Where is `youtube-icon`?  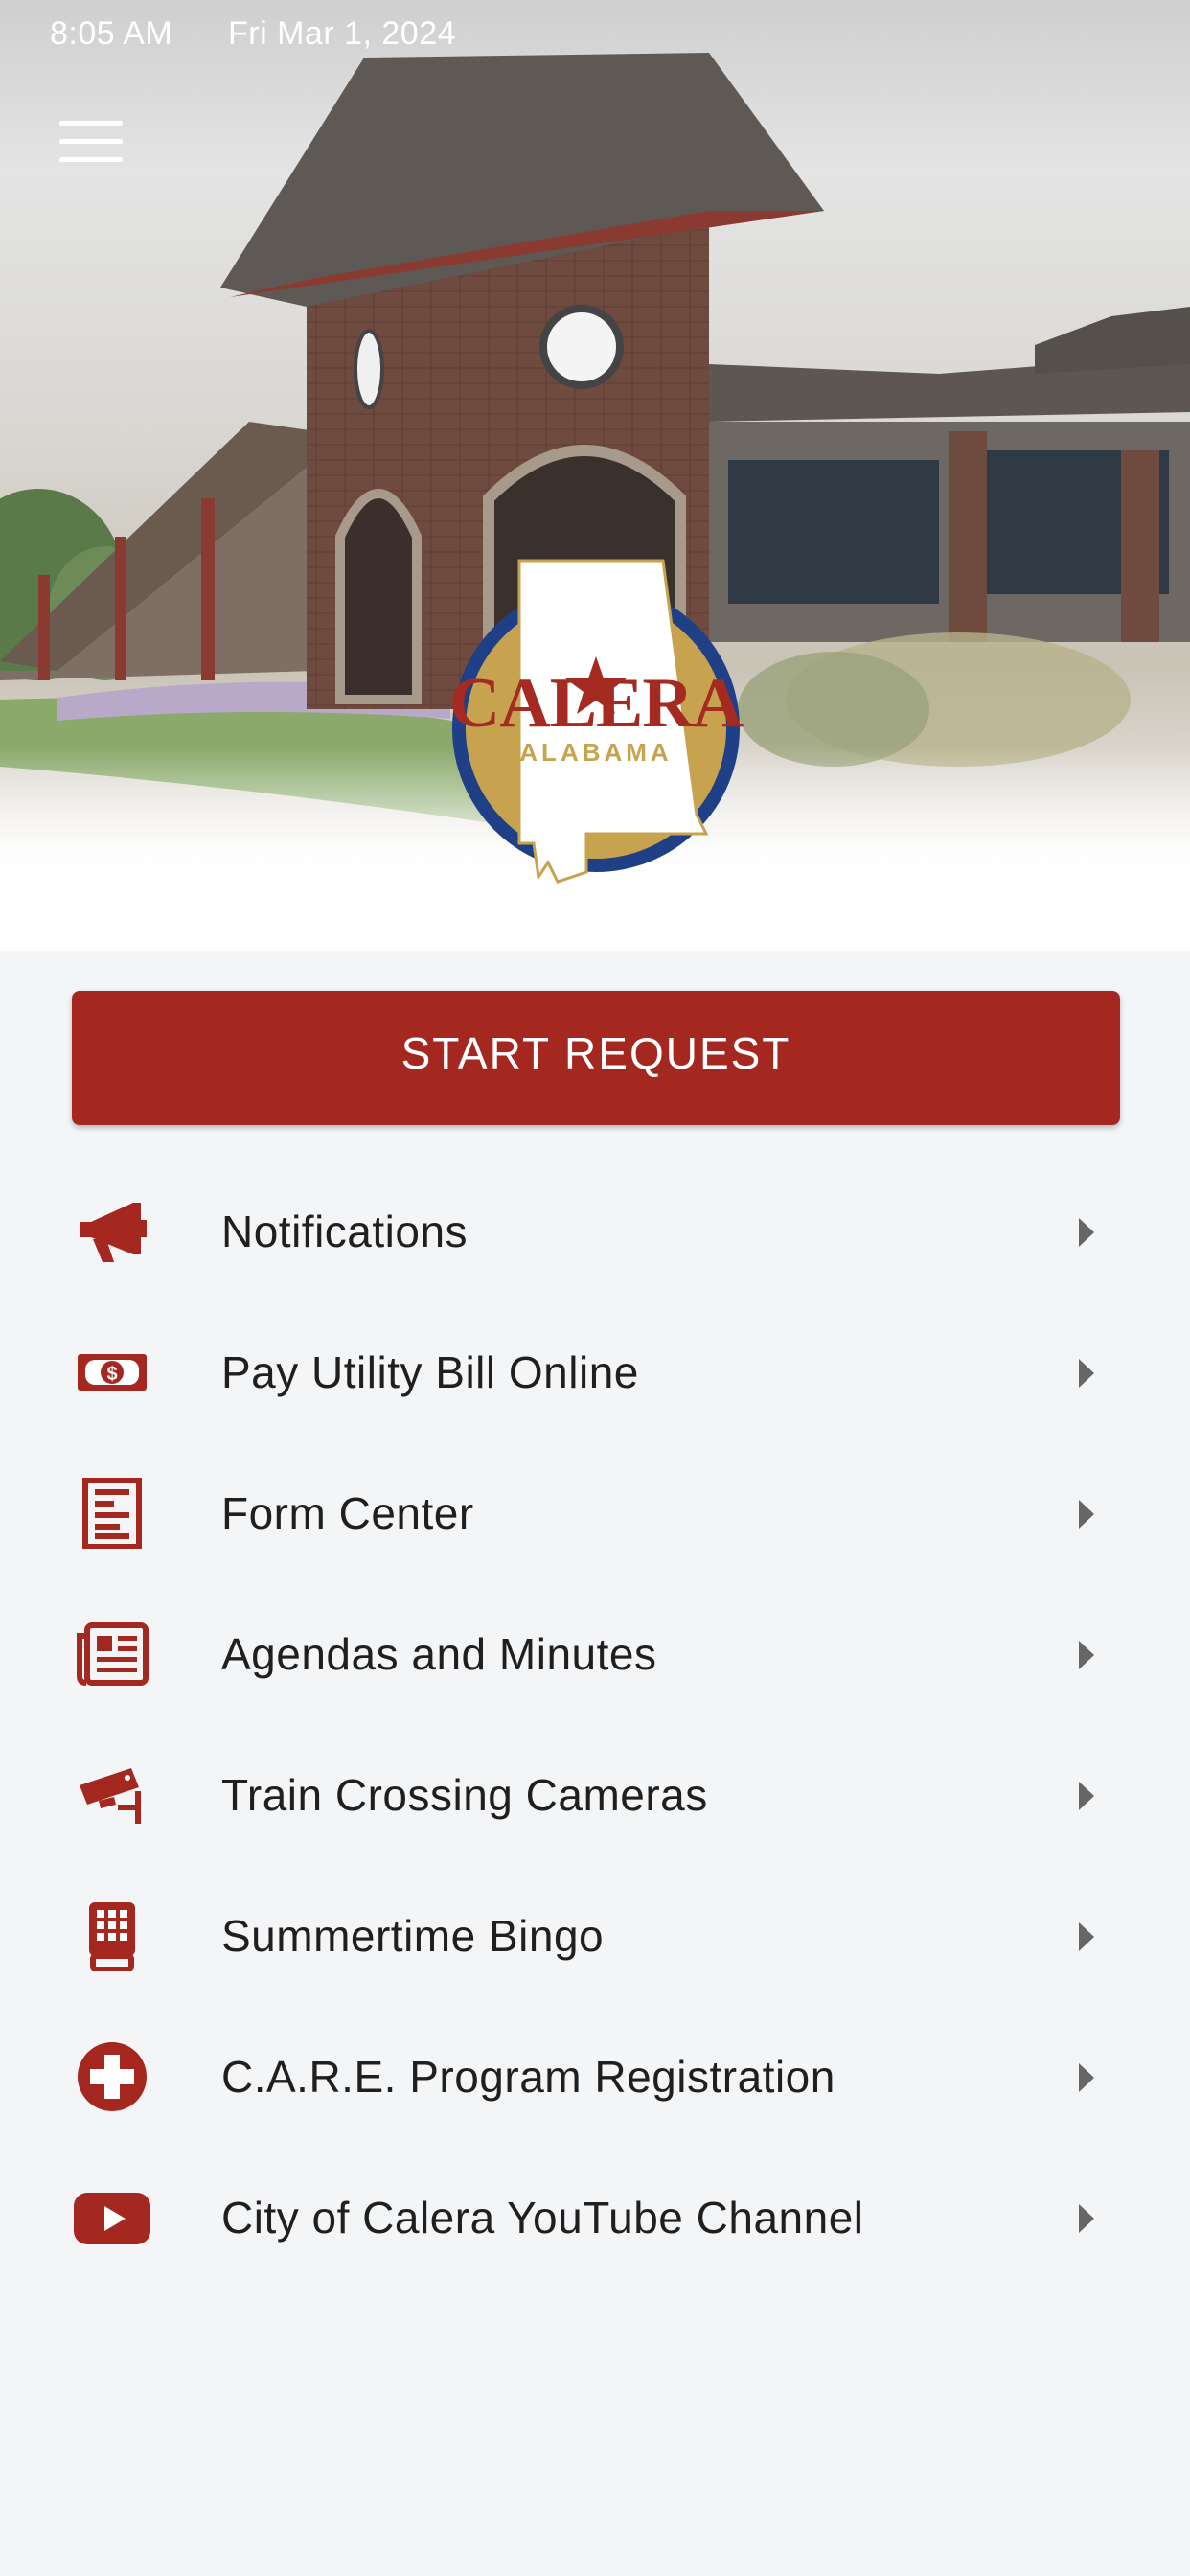
youtube-icon is located at coordinates (112, 2217).